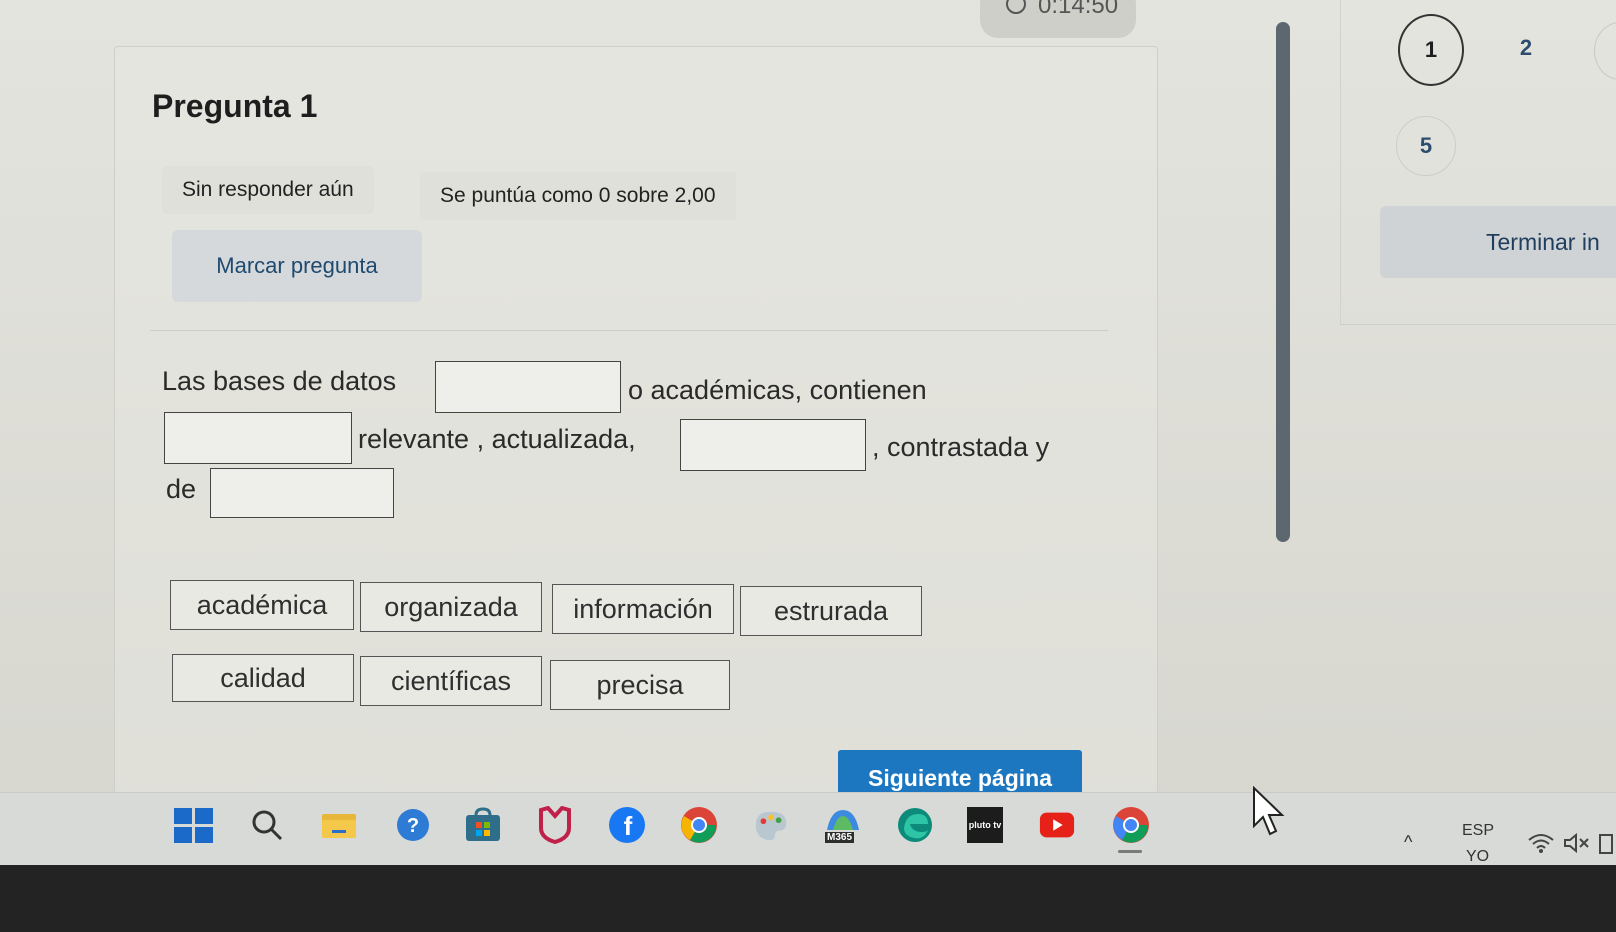  What do you see at coordinates (1131, 825) in the screenshot?
I see `chrome-alt-icon` at bounding box center [1131, 825].